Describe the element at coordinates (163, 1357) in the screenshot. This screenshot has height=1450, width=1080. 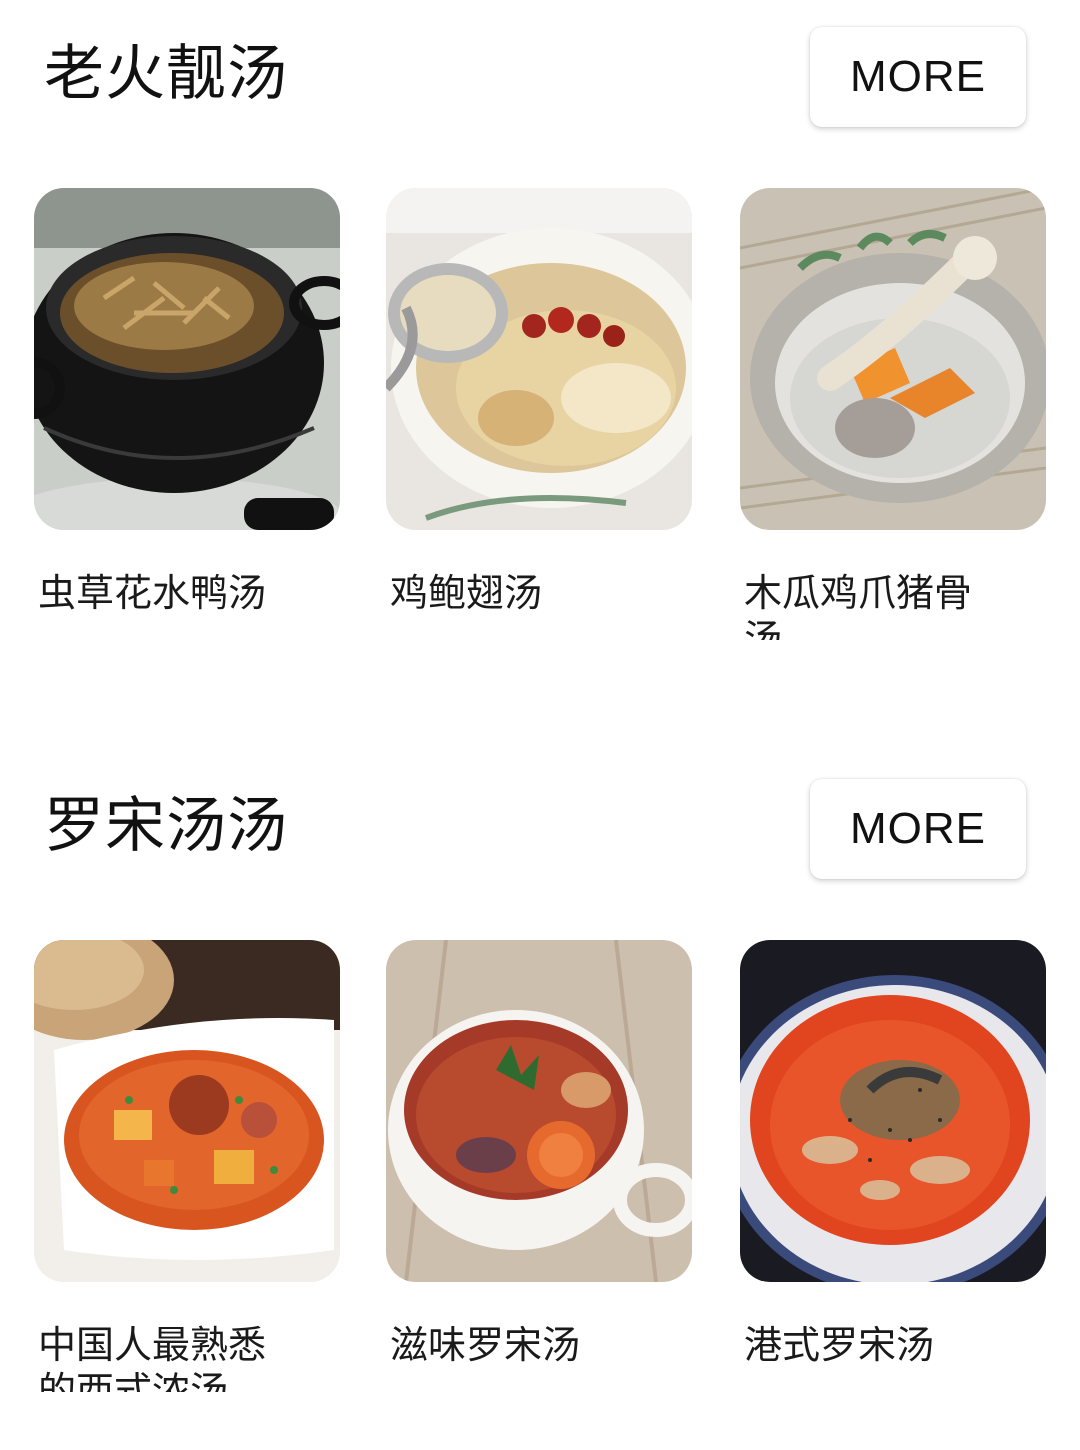
I see `recipe-label: 中国人最熟悉的西式浓汤` at that location.